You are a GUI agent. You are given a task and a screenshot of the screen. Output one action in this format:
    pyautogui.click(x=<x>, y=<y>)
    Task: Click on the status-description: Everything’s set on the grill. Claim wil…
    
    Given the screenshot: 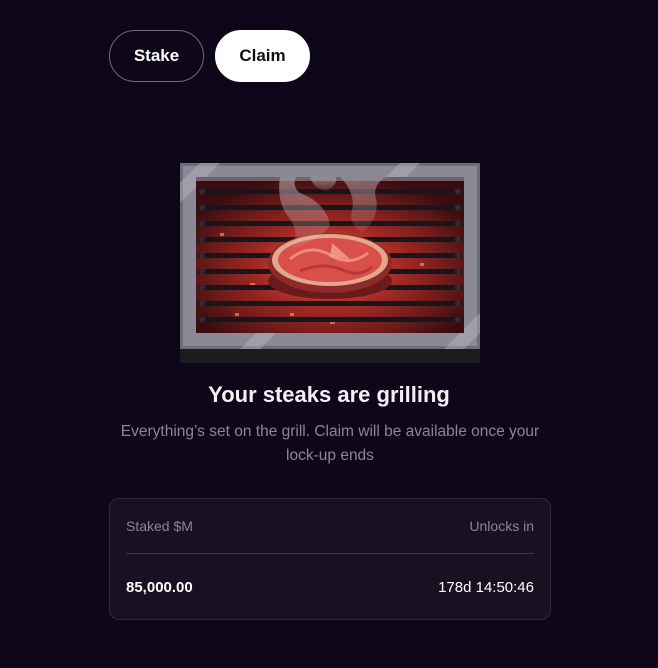 What is the action you would take?
    pyautogui.click(x=330, y=443)
    